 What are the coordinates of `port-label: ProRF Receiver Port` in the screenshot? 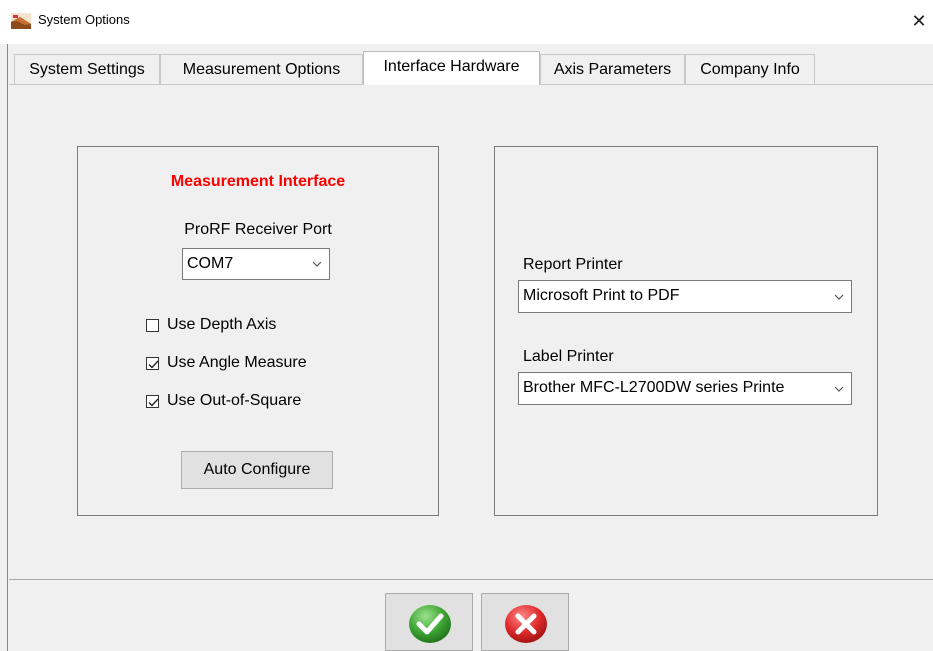 It's located at (258, 229).